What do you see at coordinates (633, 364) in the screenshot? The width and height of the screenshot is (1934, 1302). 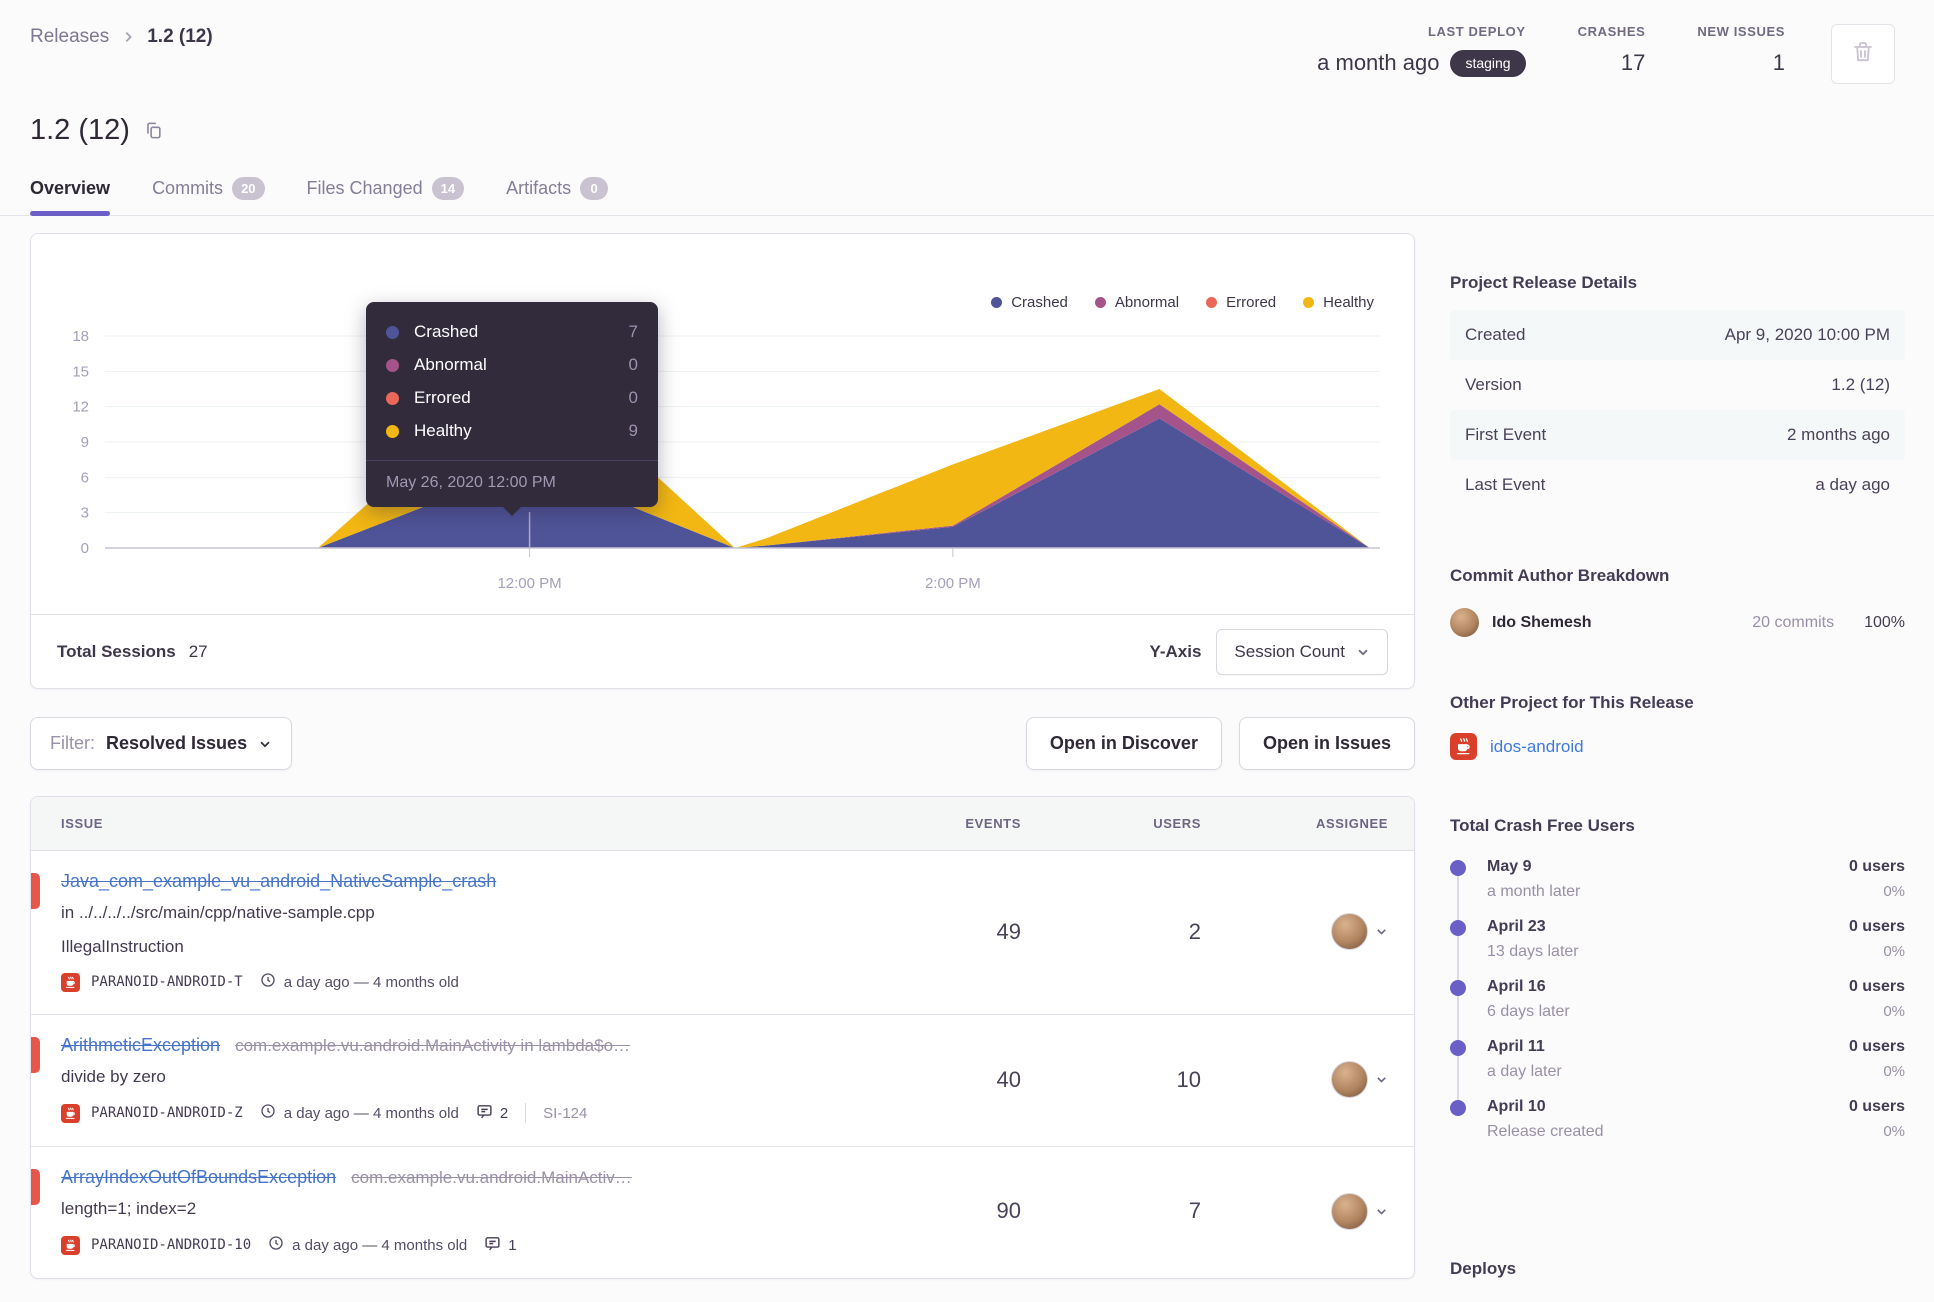 I see `tooltip-abnormal-value: 0` at bounding box center [633, 364].